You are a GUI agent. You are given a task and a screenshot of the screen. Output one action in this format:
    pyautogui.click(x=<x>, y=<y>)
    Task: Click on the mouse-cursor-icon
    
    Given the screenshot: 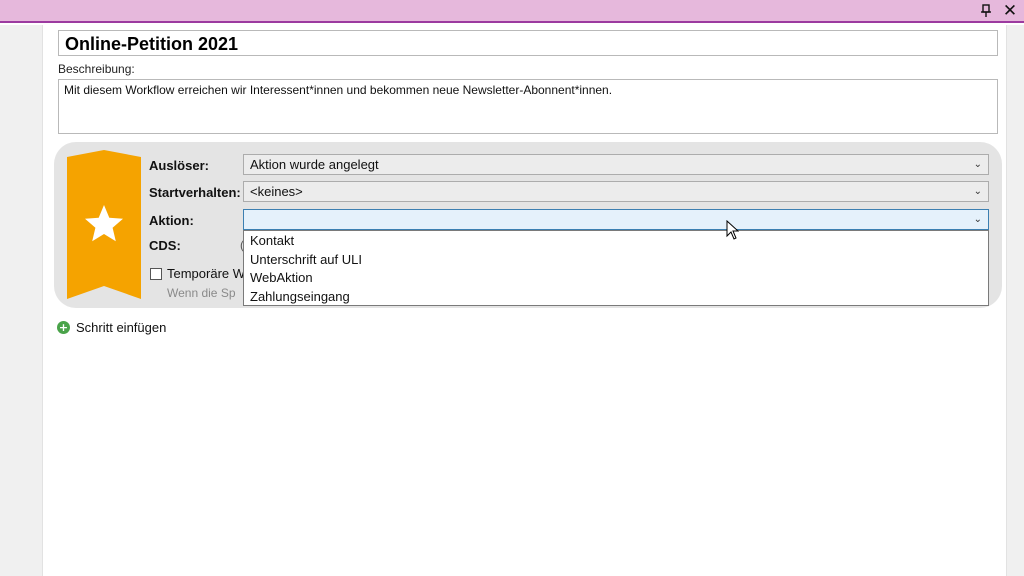 What is the action you would take?
    pyautogui.click(x=732, y=230)
    